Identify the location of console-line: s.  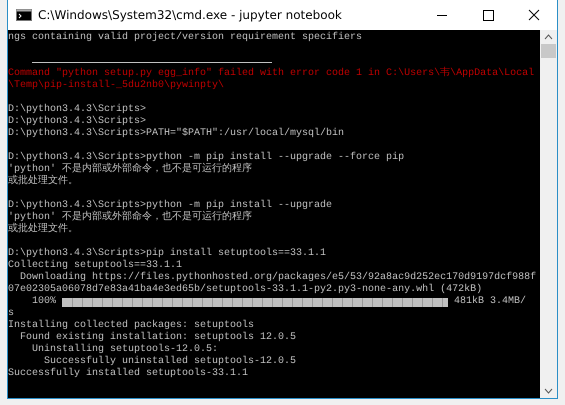
(11, 314).